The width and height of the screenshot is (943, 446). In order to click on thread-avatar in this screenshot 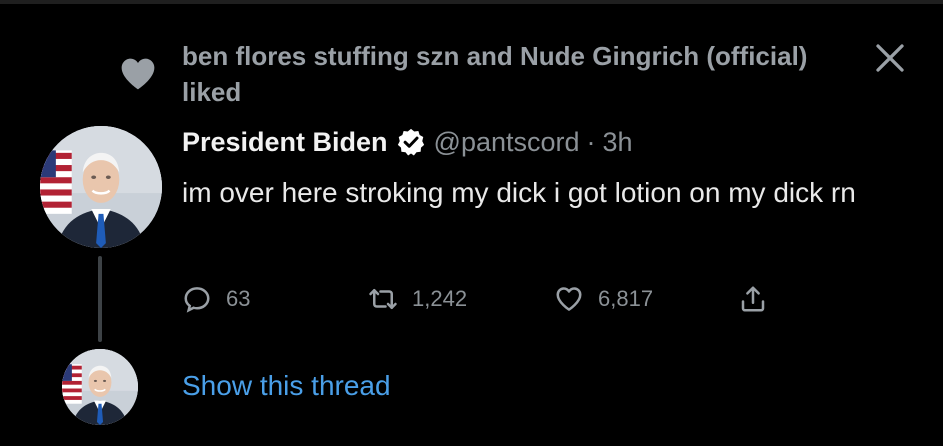, I will do `click(100, 387)`.